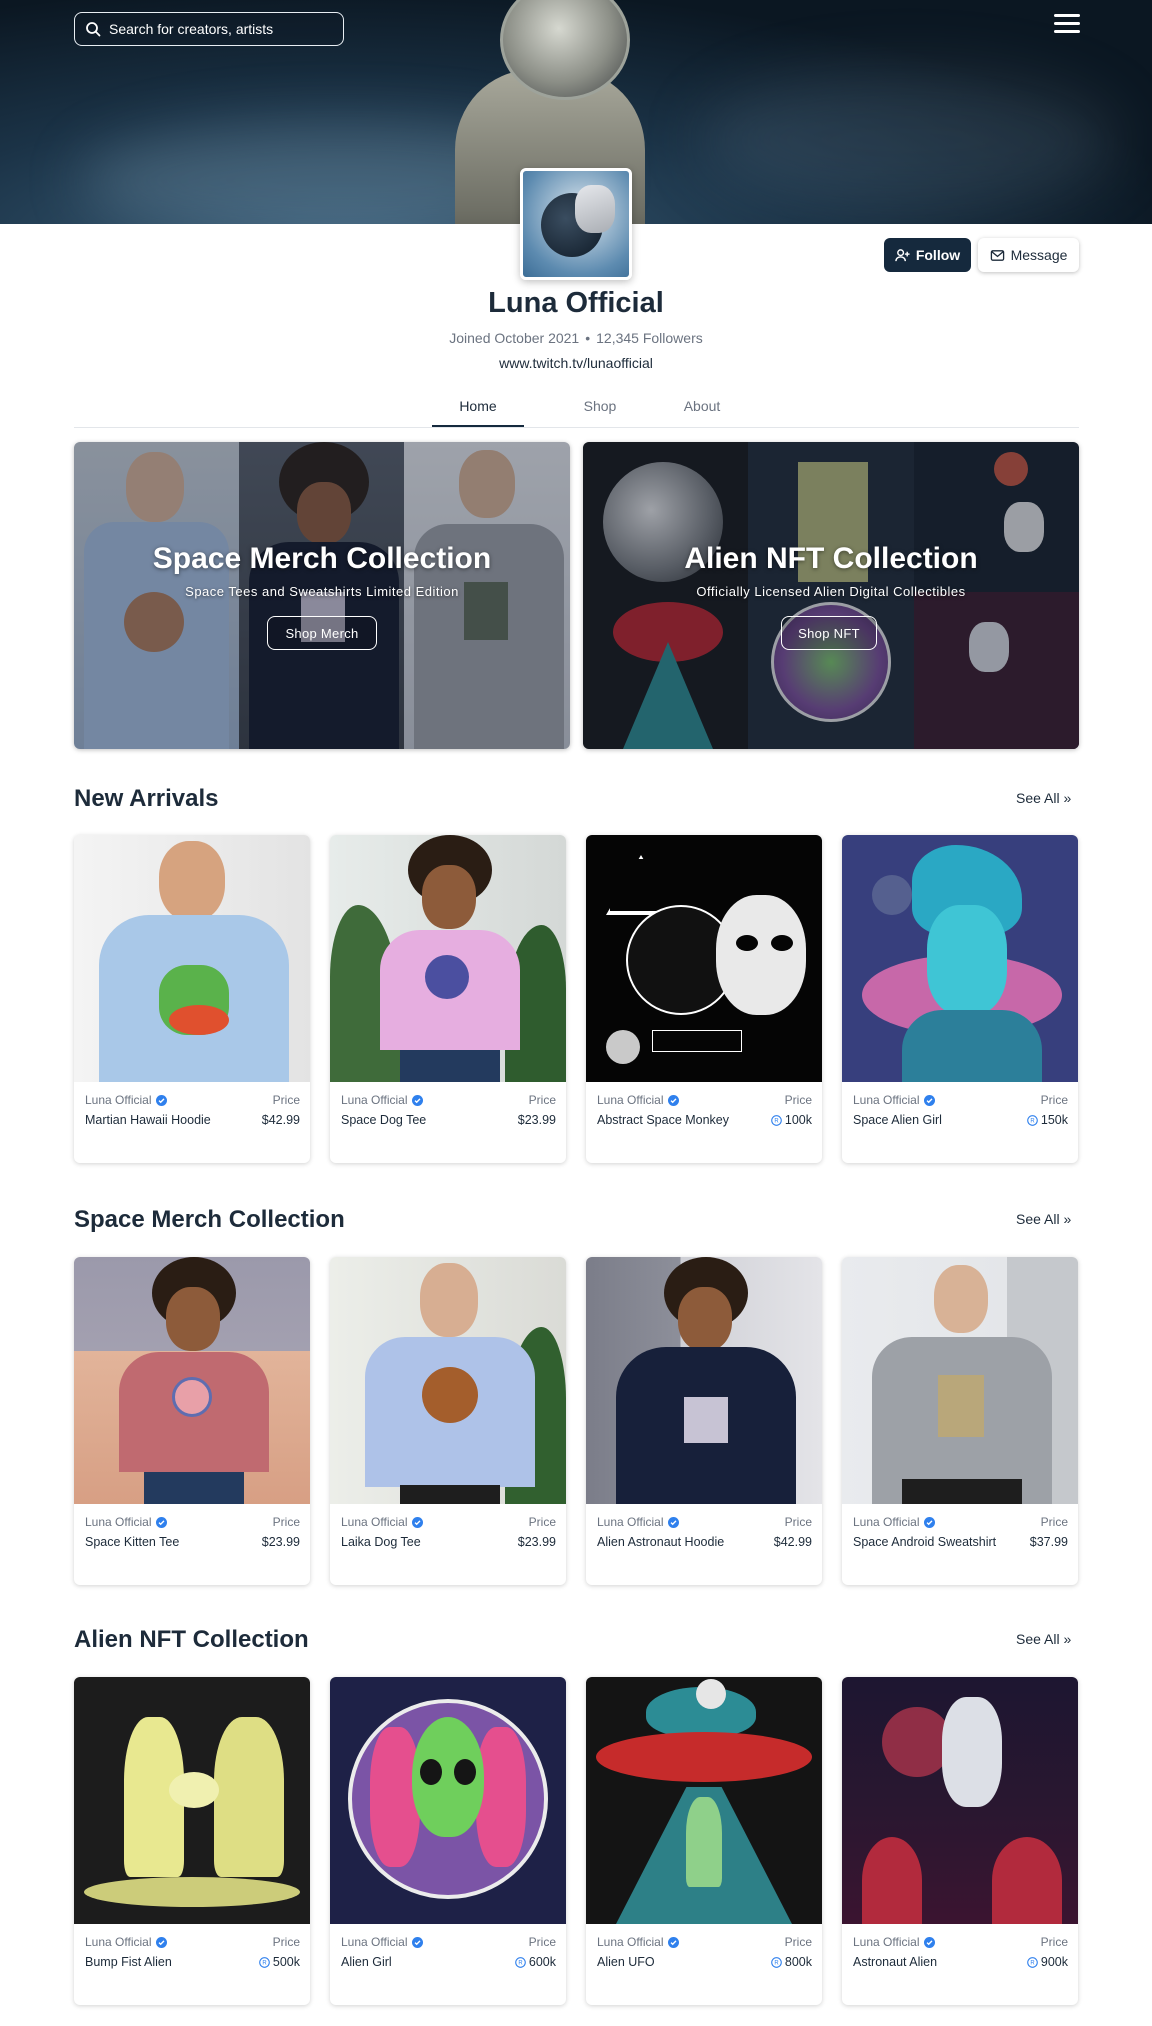 The image size is (1152, 2026). I want to click on product-name: Space Android Sweatshirt, so click(925, 1542).